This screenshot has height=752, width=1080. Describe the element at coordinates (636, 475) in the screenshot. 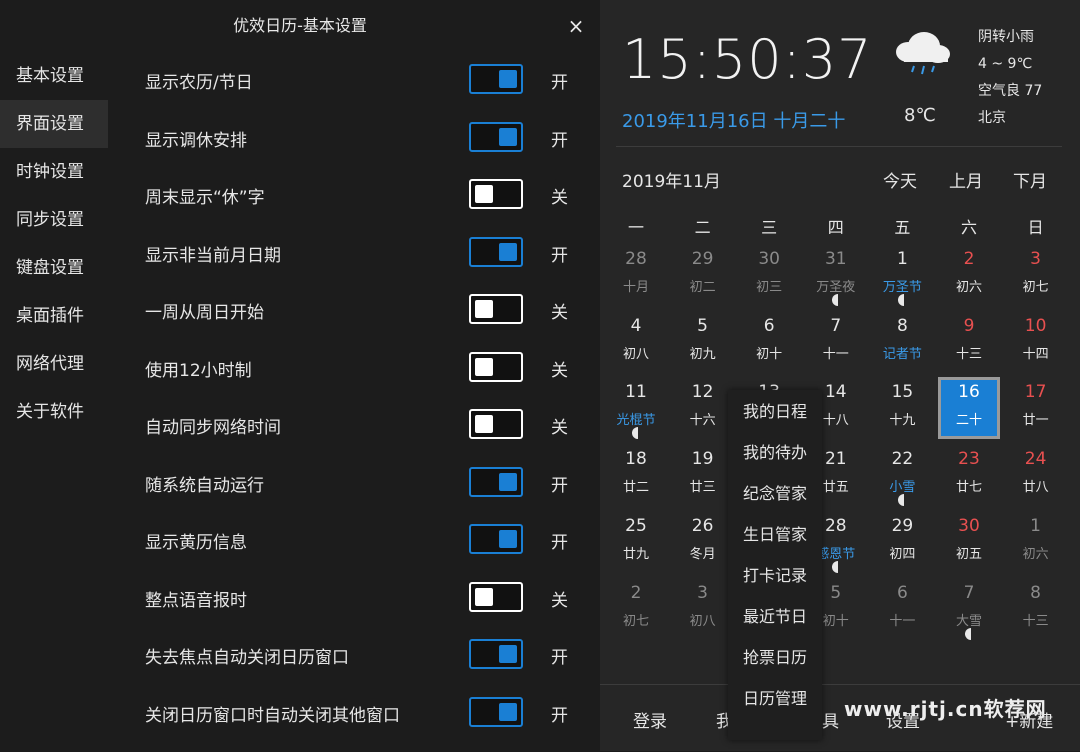

I see `day-cell: 18 廿二` at that location.